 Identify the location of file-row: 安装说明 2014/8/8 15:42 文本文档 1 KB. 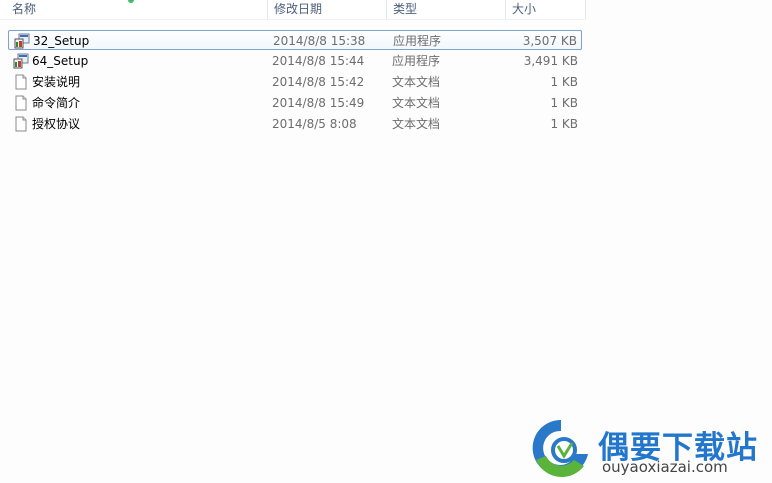
(295, 82).